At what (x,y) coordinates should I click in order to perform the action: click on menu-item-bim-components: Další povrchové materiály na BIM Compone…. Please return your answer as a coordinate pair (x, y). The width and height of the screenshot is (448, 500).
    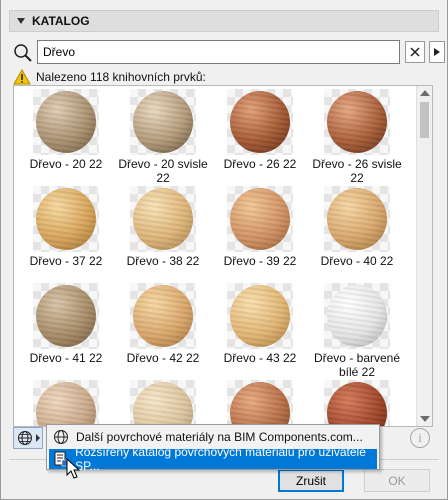
    Looking at the image, I should click on (213, 437).